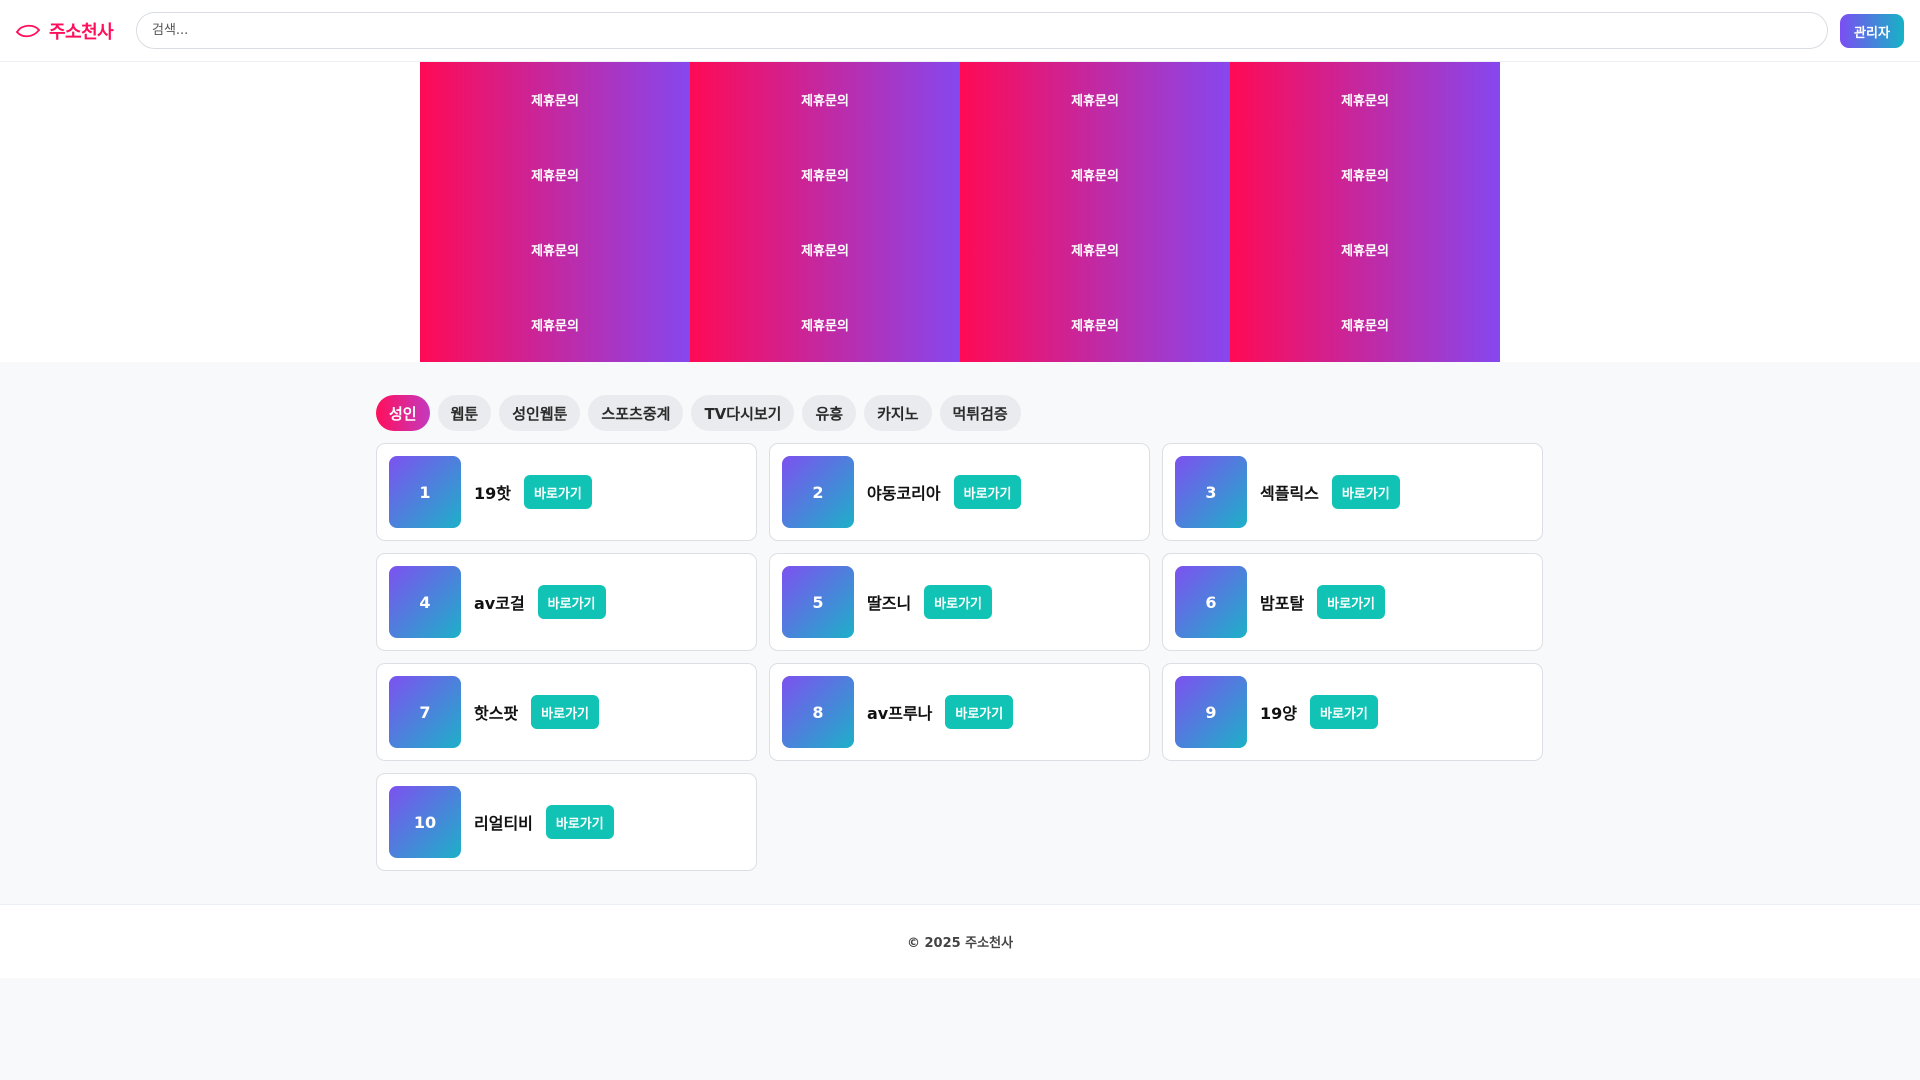 The height and width of the screenshot is (1080, 1920). I want to click on logo: 주소천사, so click(65, 31).